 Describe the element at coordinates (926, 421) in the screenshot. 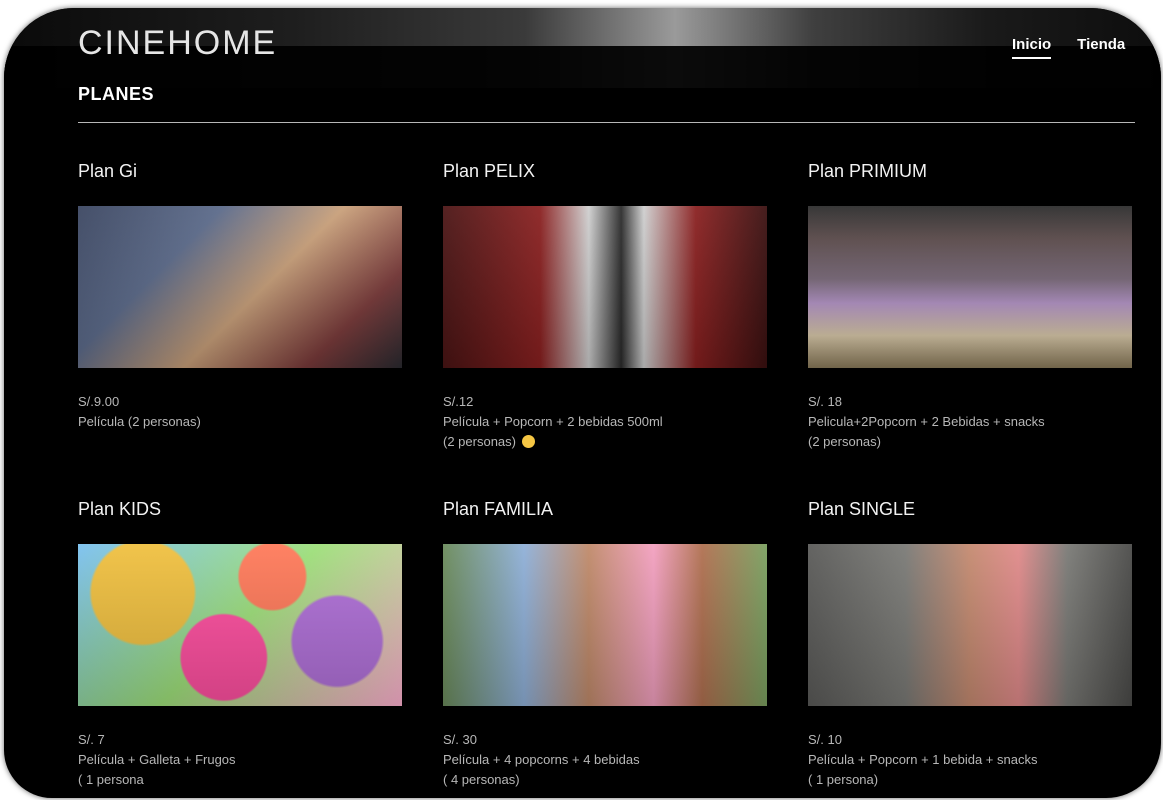

I see `plan-desc: Pelicula+2Popcorn + 2 Bebidas + snacks` at that location.